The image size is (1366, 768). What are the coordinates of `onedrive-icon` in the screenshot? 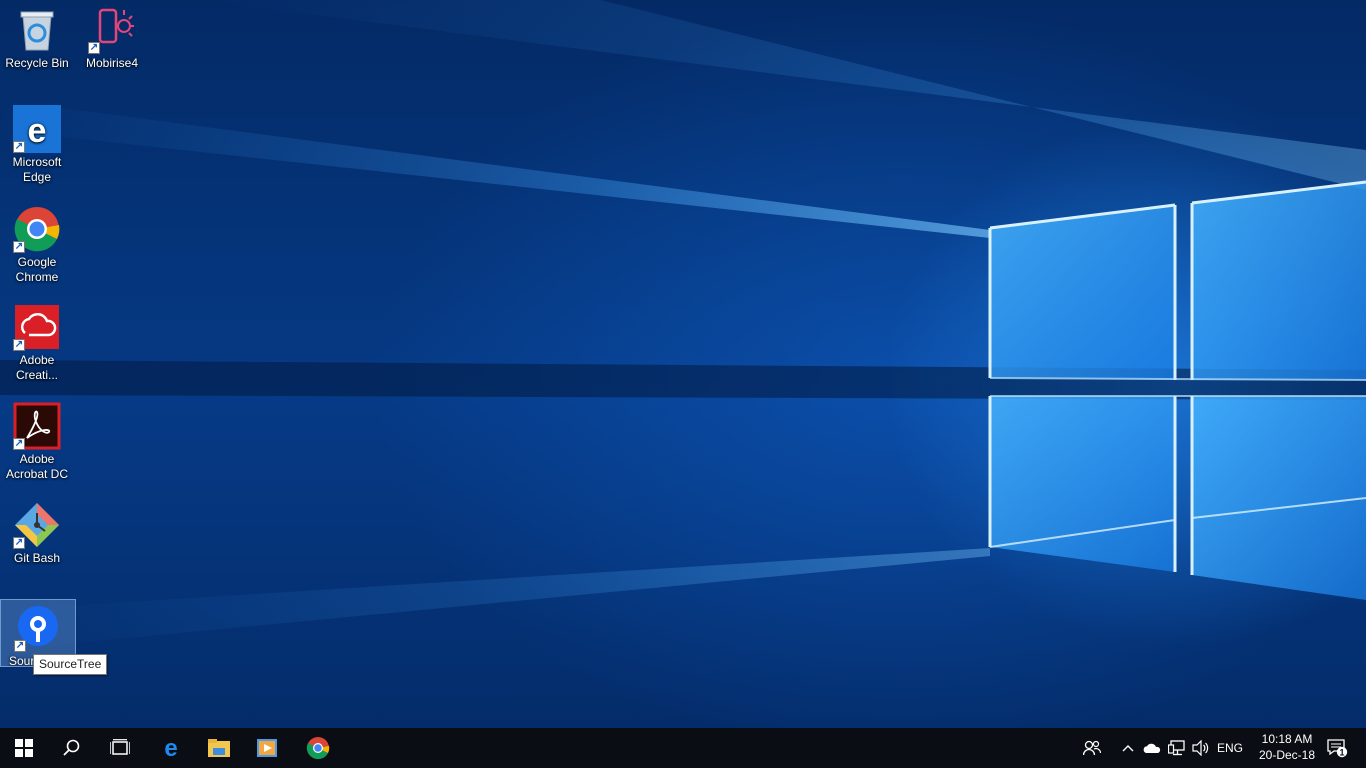 It's located at (1152, 748).